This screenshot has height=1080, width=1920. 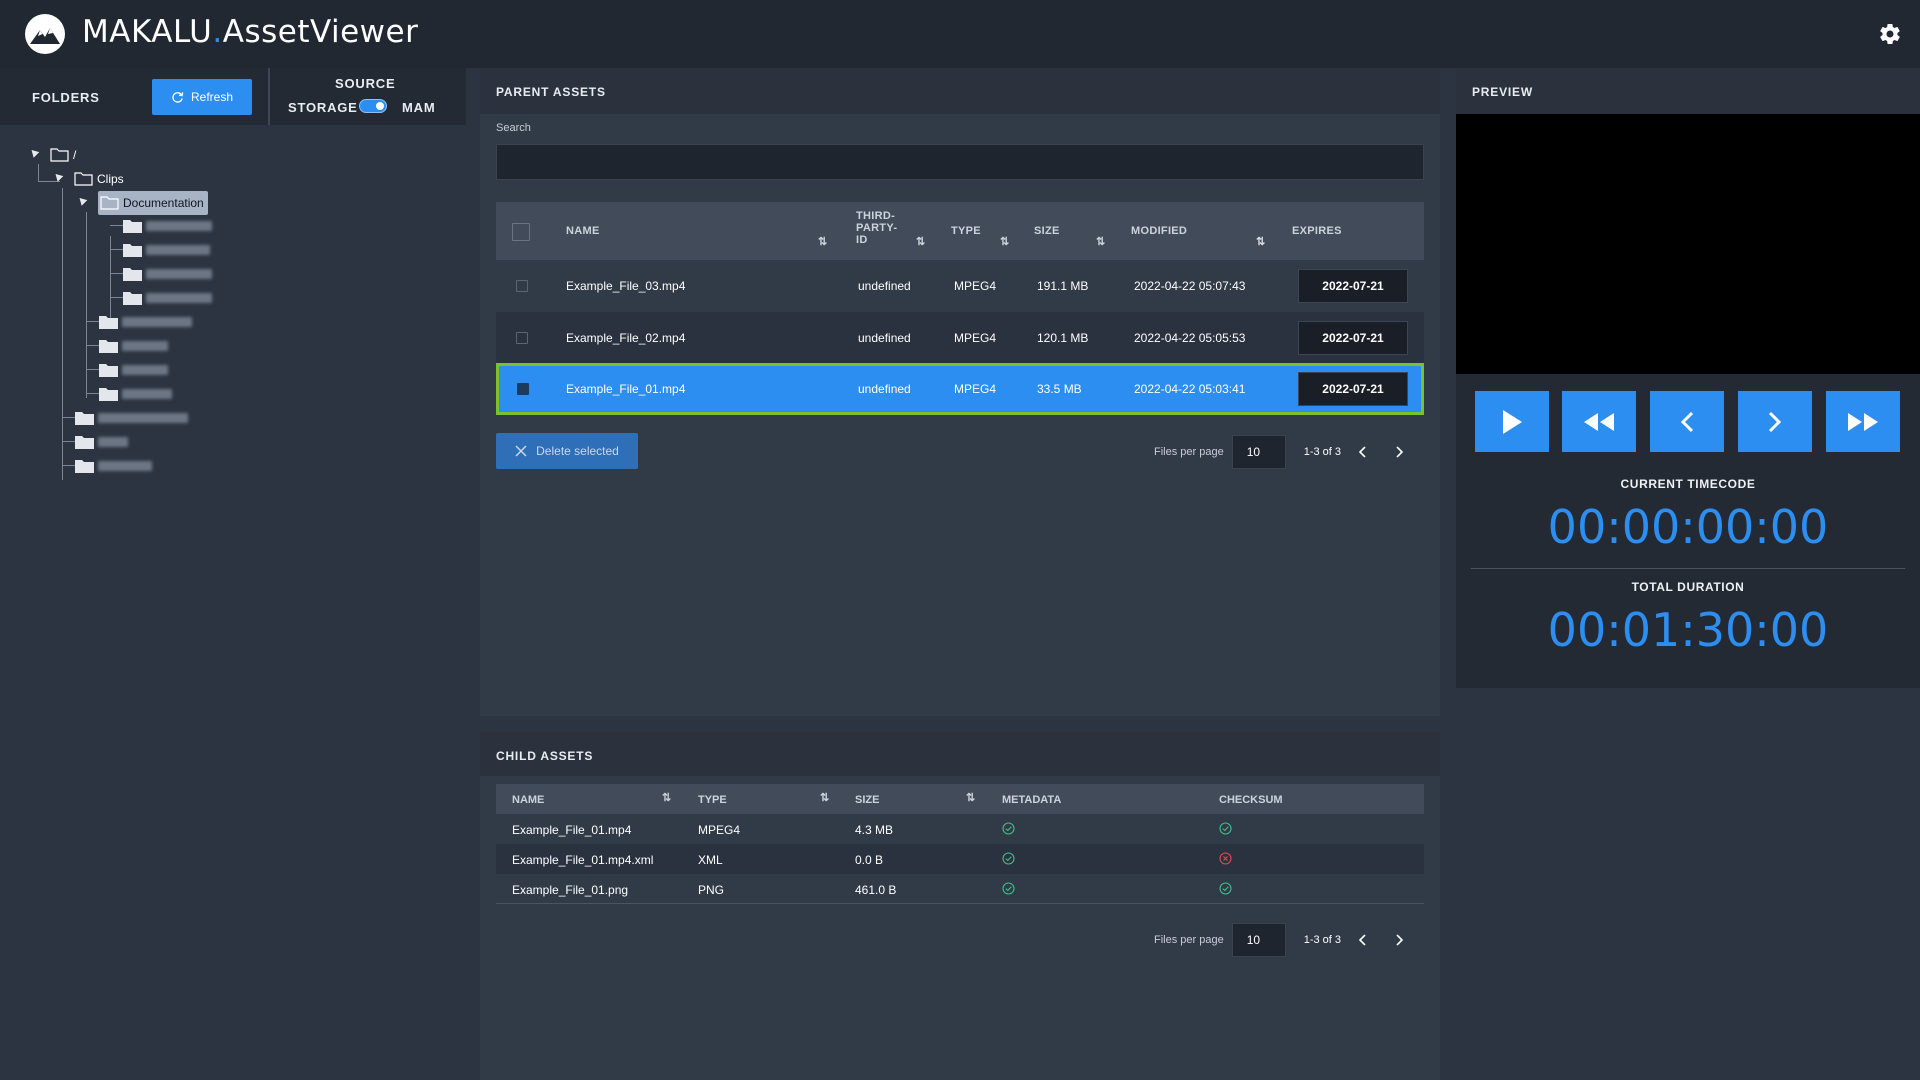 I want to click on play-button, so click(x=1512, y=421).